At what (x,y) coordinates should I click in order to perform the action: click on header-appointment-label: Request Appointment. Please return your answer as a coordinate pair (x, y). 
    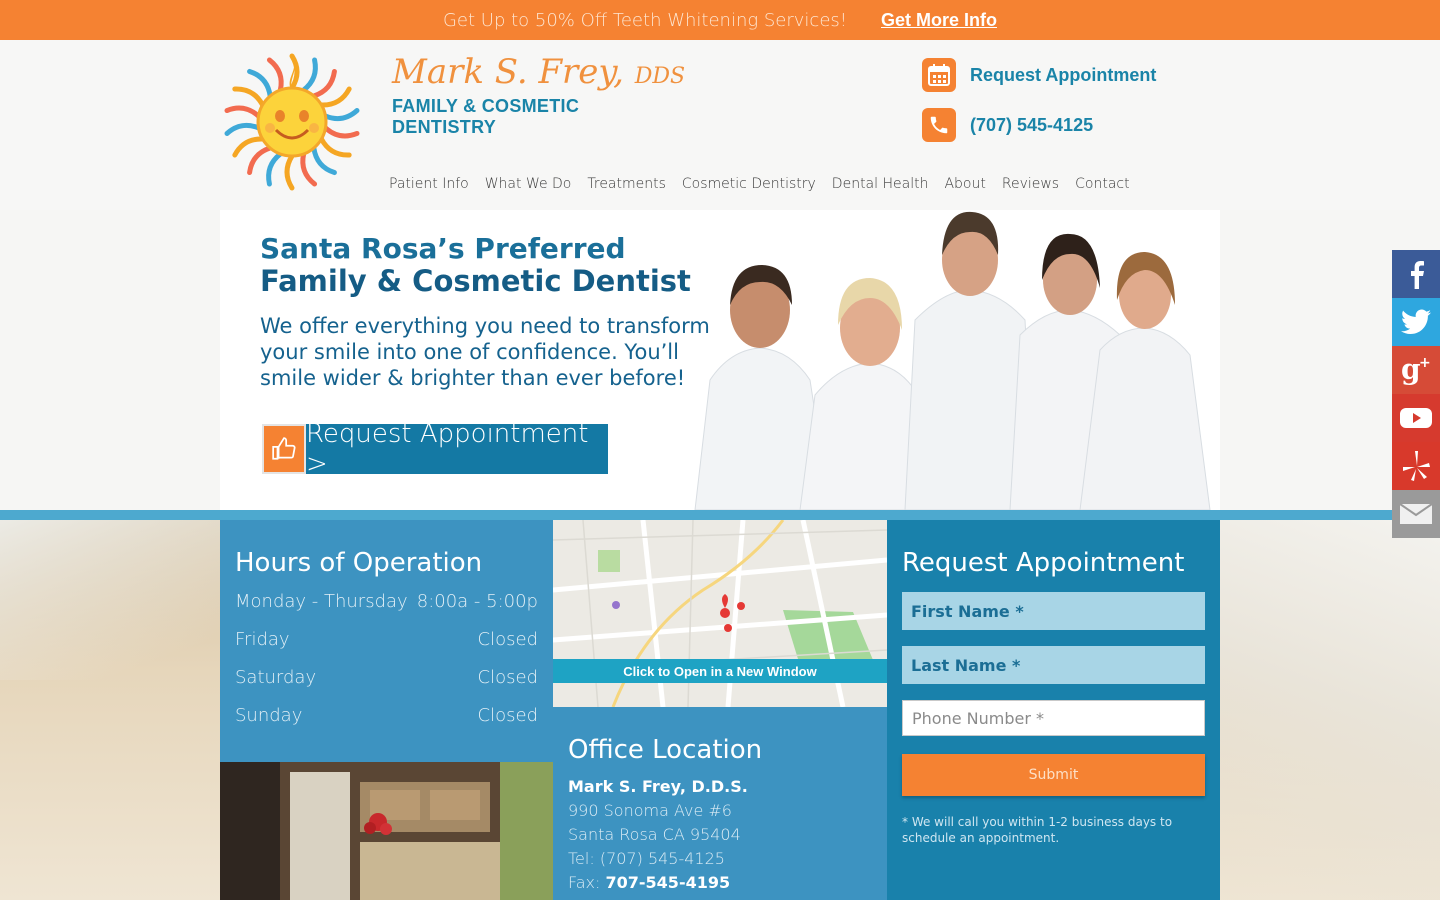
    Looking at the image, I should click on (1063, 74).